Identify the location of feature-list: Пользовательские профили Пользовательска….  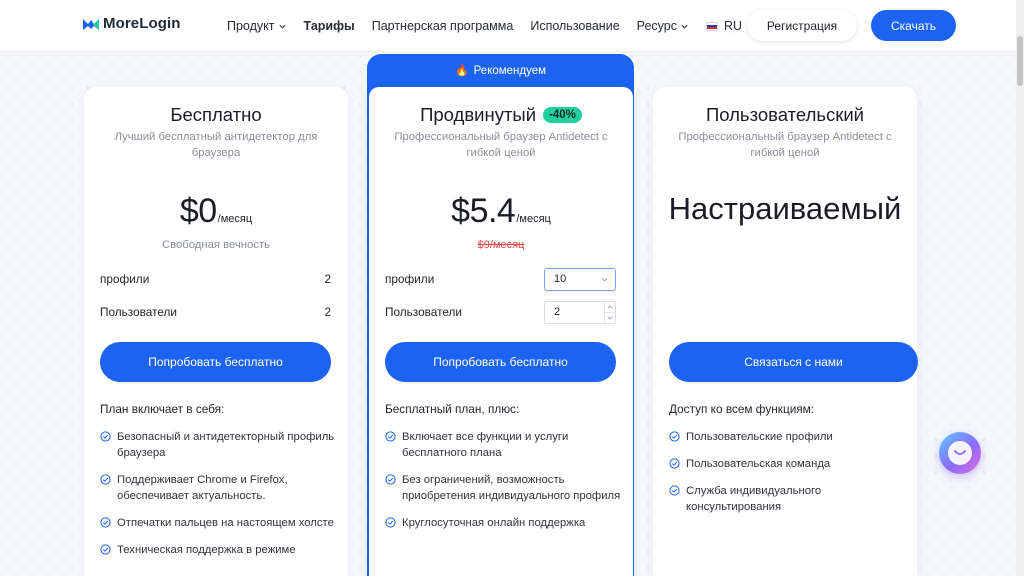
(787, 477).